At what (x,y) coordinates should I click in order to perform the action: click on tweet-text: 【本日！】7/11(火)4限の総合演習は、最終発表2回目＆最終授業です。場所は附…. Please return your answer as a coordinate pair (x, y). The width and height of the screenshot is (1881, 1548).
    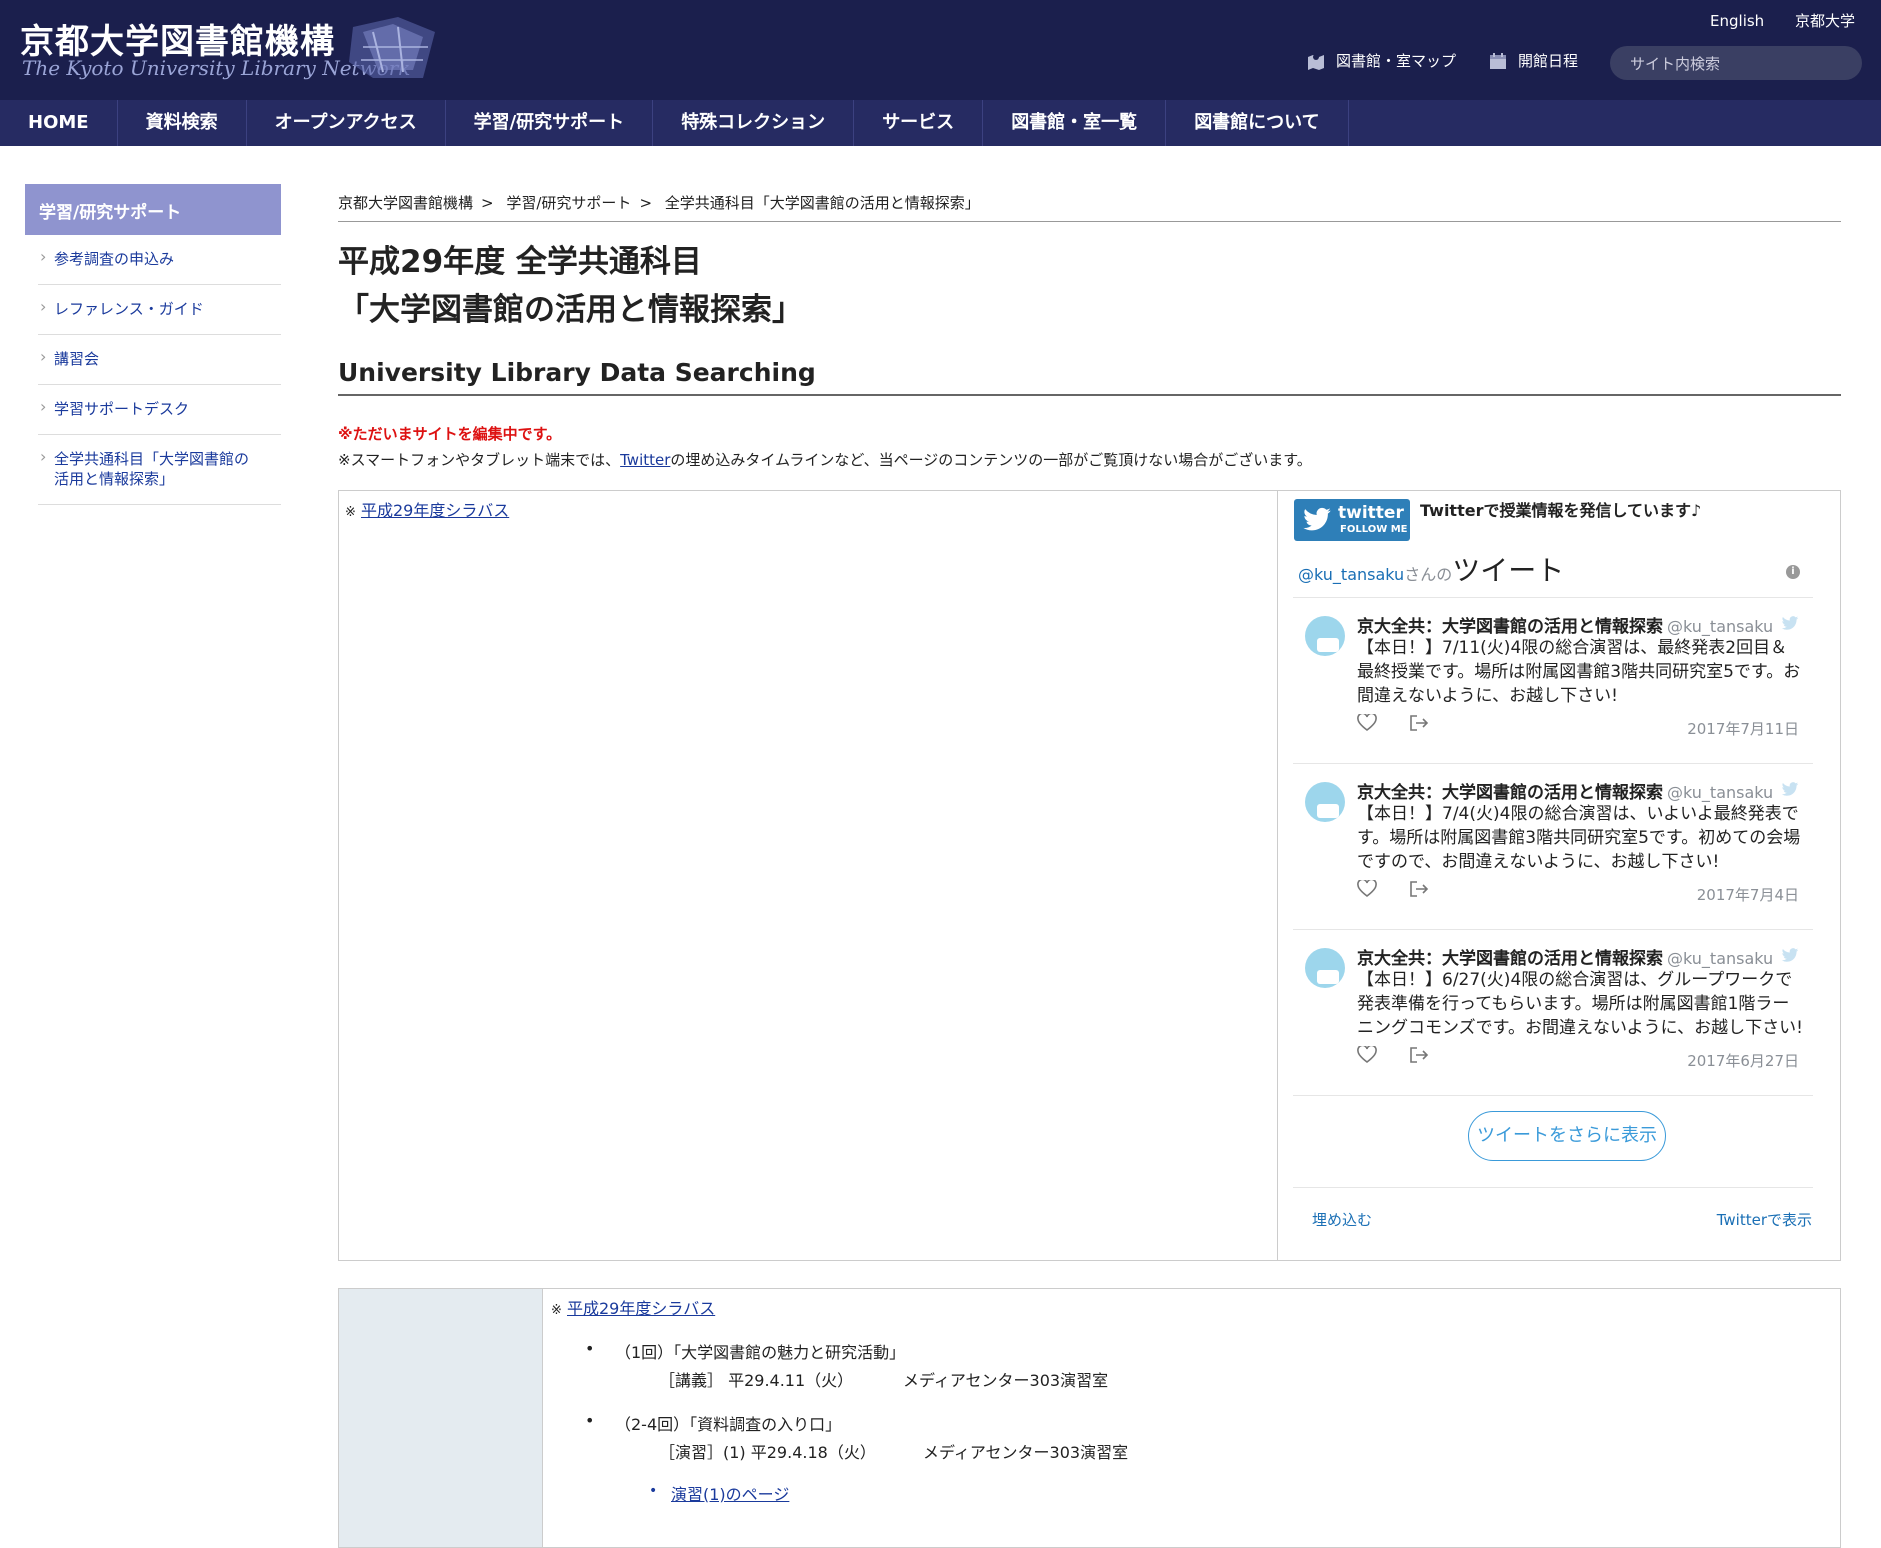
    Looking at the image, I should click on (1579, 672).